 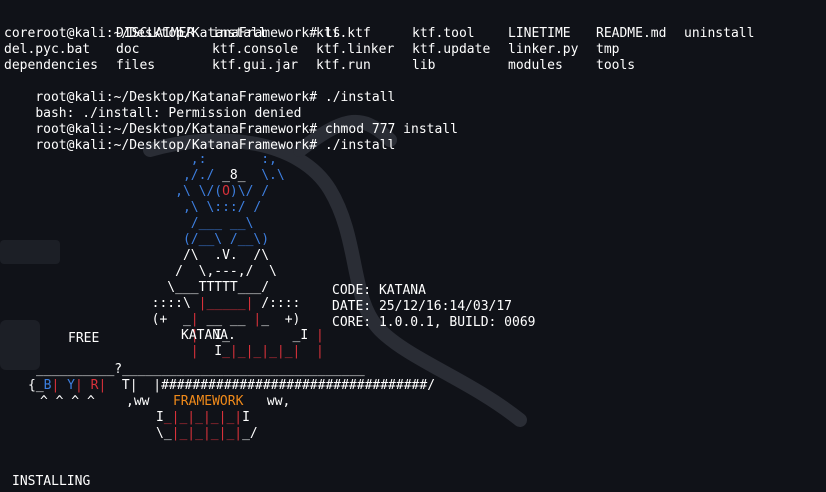 What do you see at coordinates (155, 33) in the screenshot?
I see `ls-entry: DISCLAIMER` at bounding box center [155, 33].